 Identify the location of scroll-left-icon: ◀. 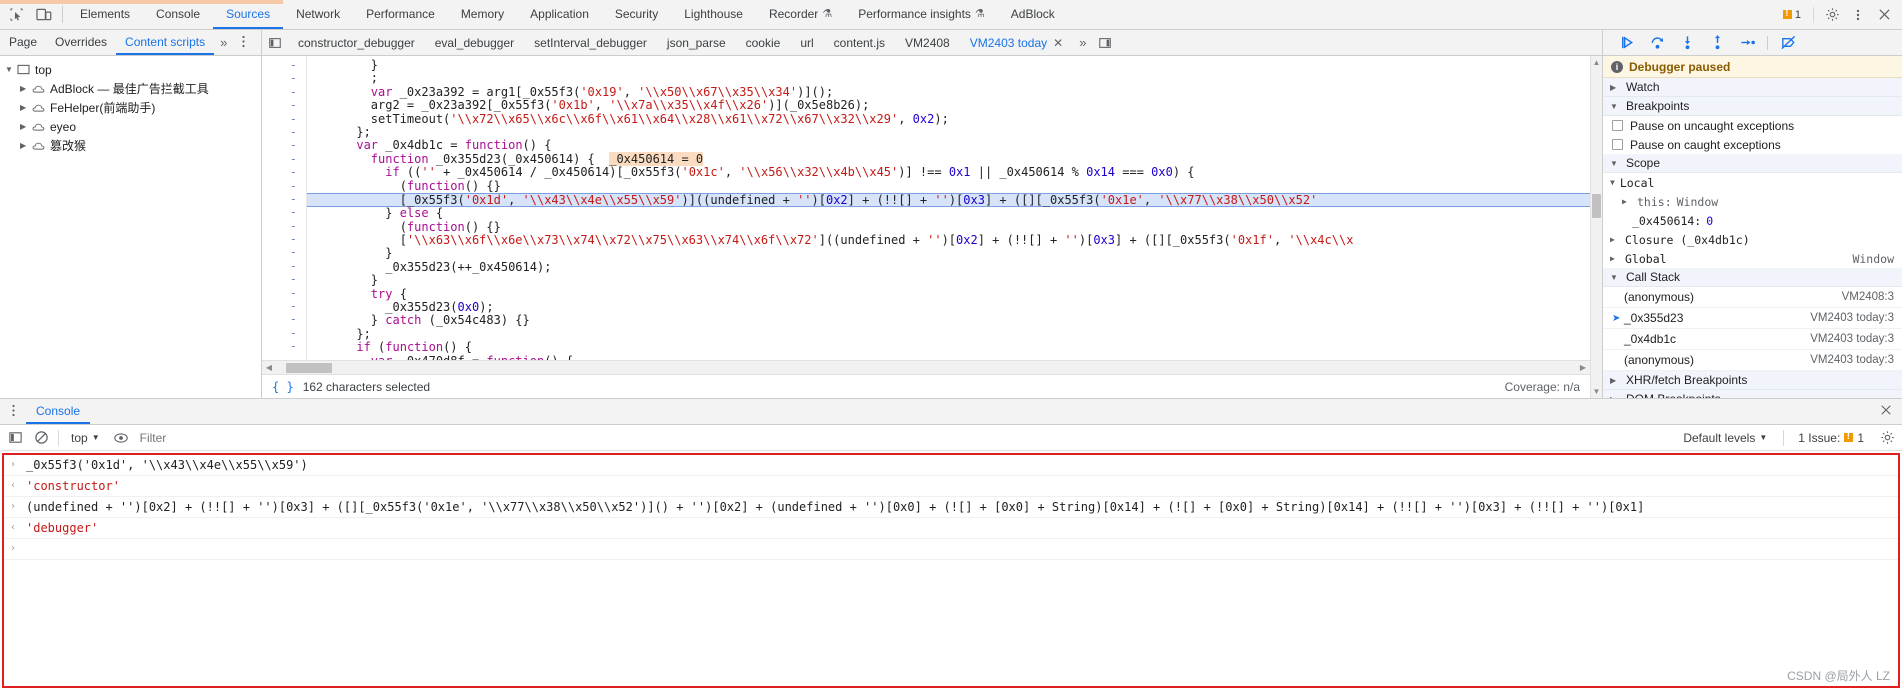
(269, 367).